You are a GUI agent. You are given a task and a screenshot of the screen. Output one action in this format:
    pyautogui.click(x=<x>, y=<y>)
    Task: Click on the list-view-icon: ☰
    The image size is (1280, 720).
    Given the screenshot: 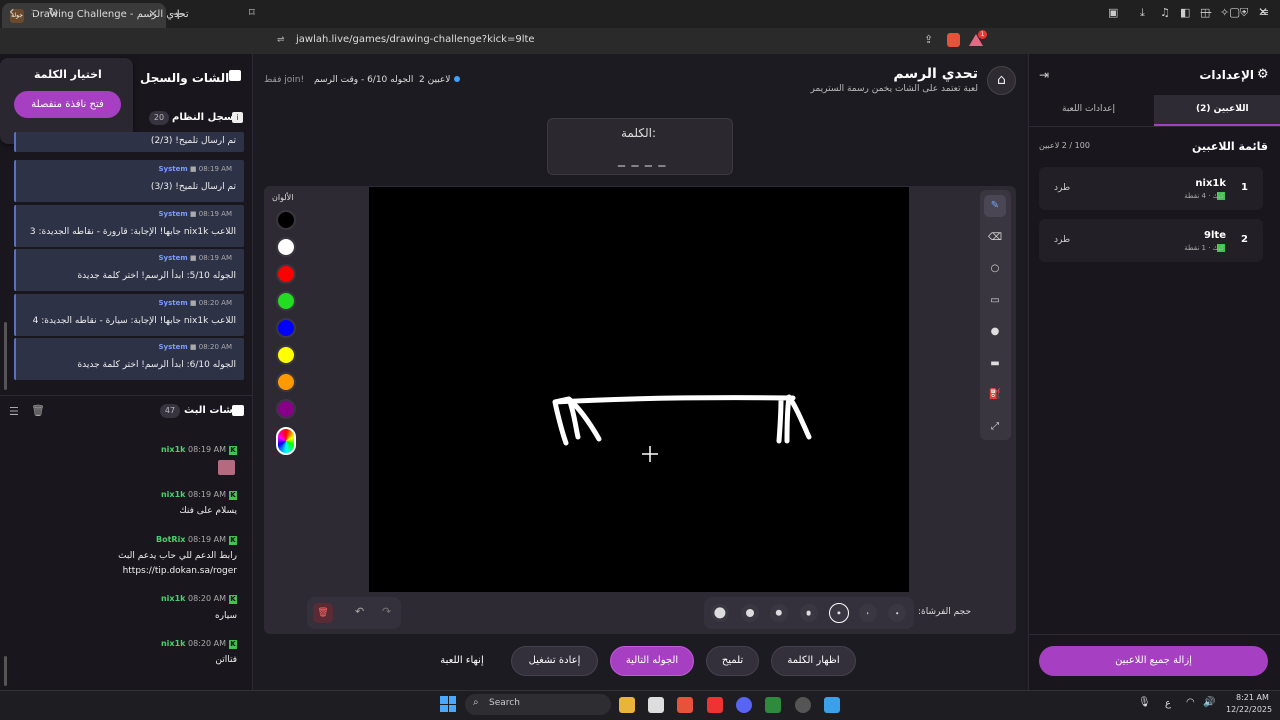 What is the action you would take?
    pyautogui.click(x=14, y=411)
    